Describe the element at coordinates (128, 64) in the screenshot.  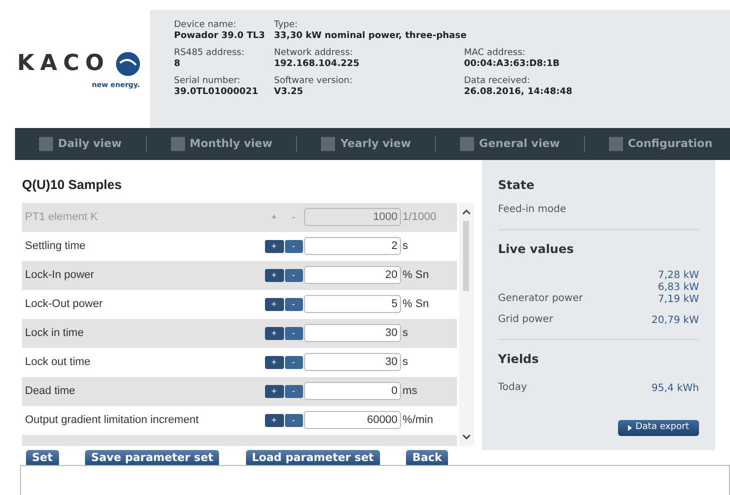
I see `logo-icon` at that location.